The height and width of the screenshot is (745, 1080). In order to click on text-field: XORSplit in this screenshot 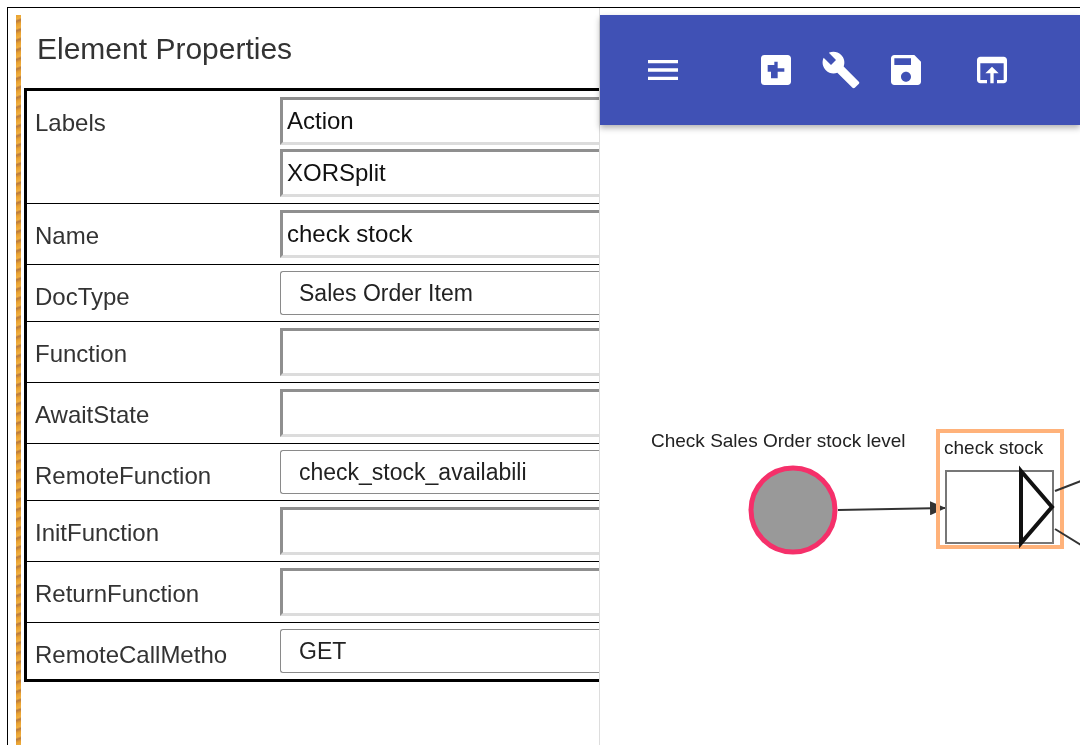, I will do `click(439, 173)`.